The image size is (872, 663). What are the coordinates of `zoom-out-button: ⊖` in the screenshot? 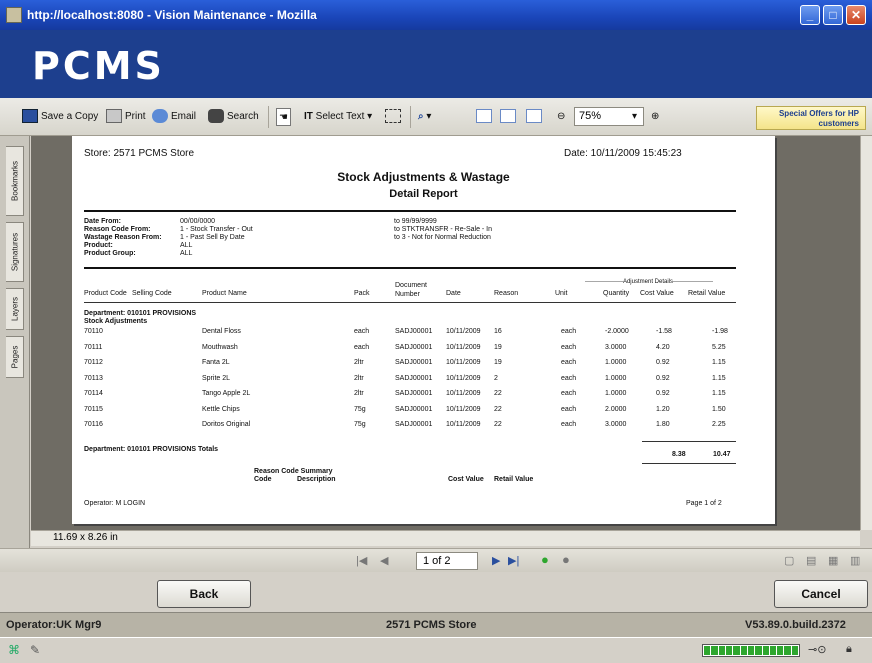 It's located at (561, 117).